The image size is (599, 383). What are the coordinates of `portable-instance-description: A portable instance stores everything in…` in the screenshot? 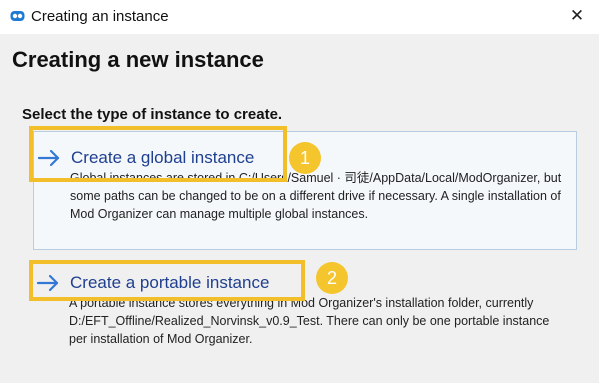 It's located at (309, 321).